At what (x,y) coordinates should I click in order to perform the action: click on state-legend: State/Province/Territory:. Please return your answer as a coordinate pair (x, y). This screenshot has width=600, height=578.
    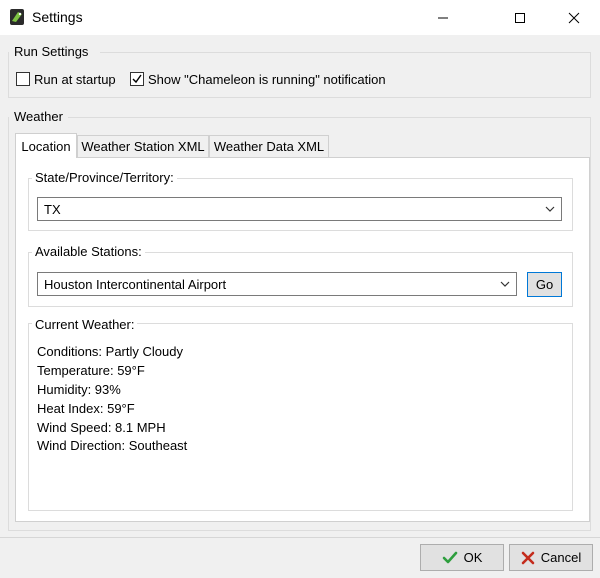
    Looking at the image, I should click on (104, 177).